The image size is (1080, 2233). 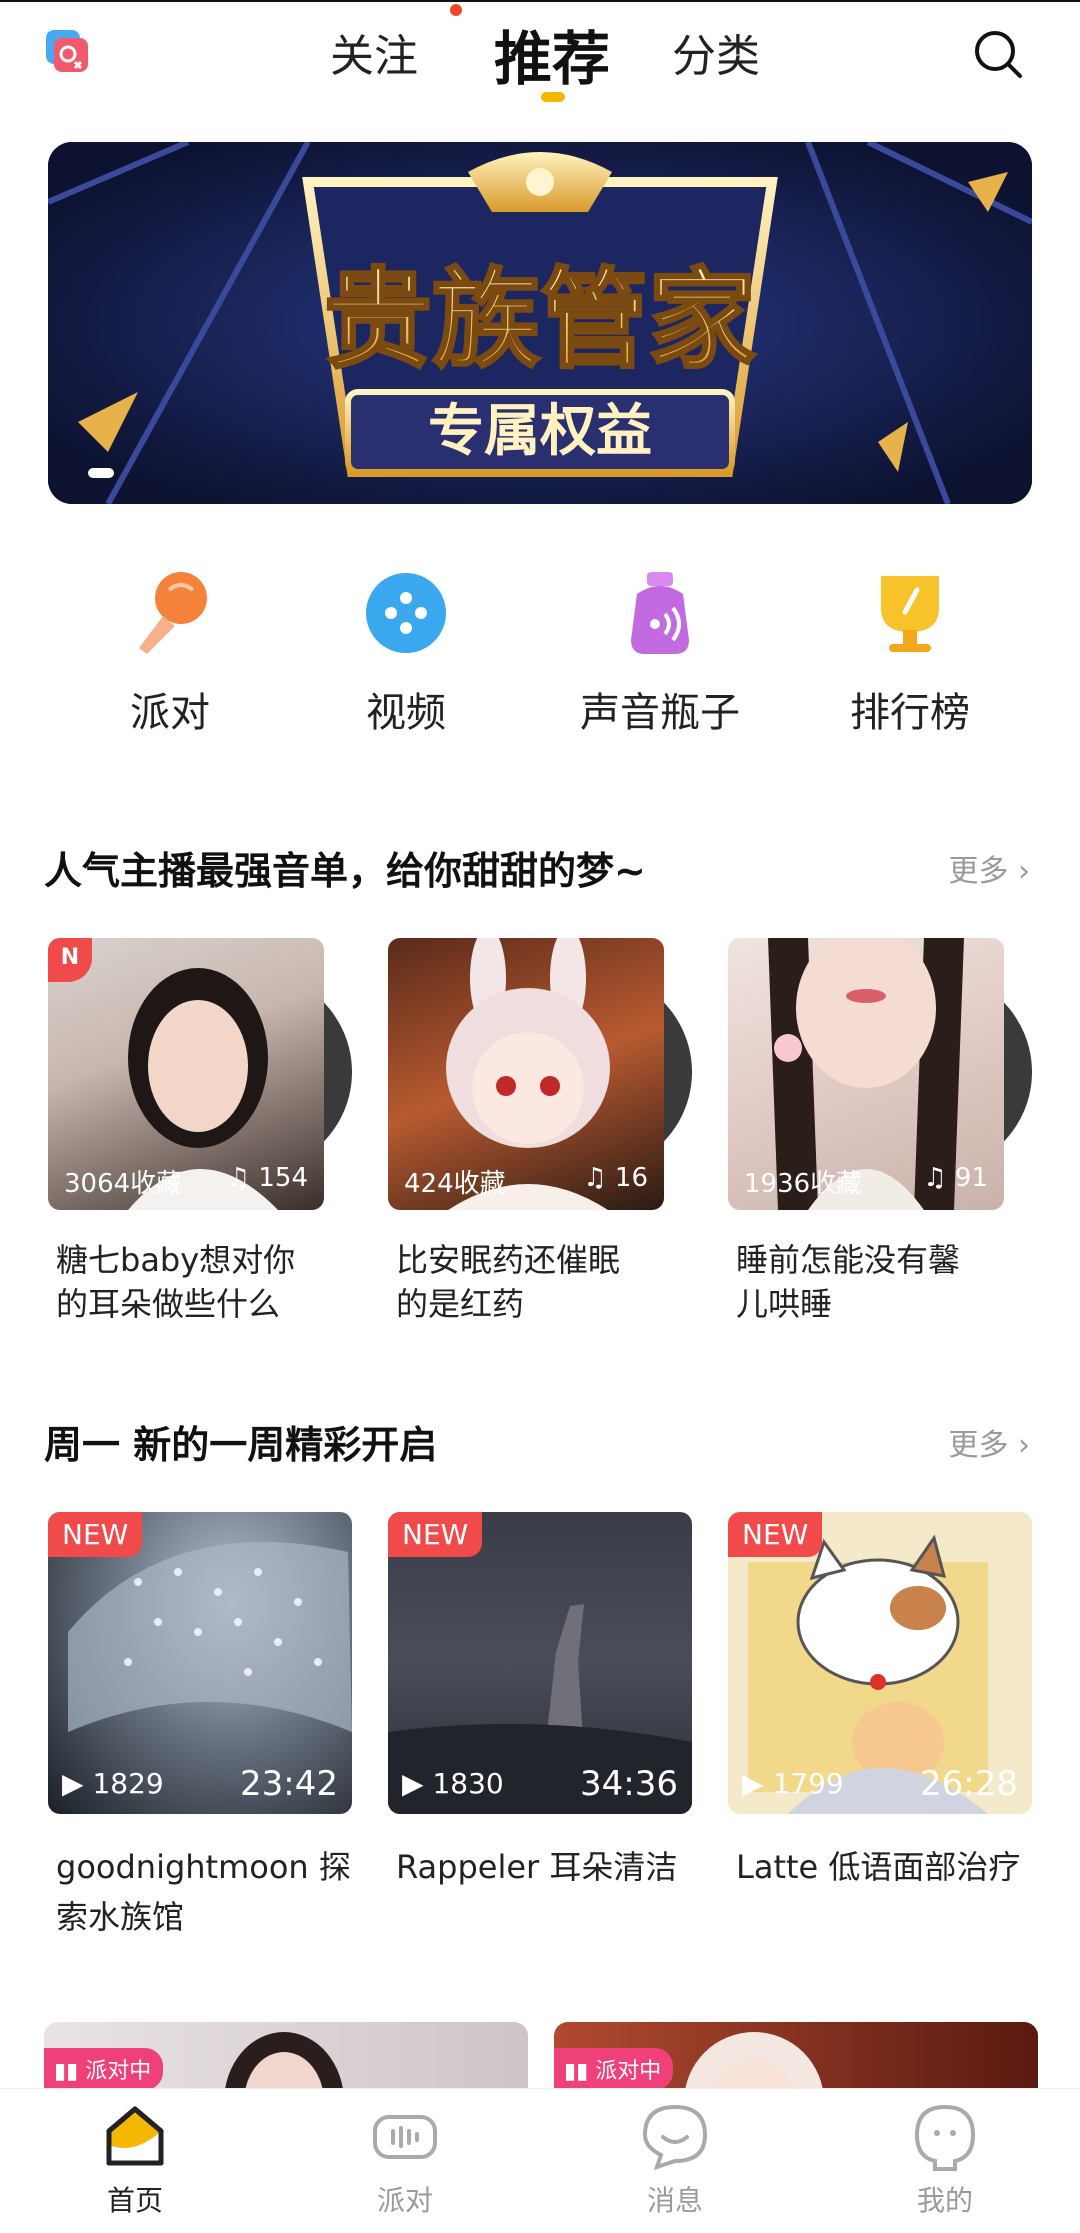 What do you see at coordinates (540, 1663) in the screenshot?
I see `video-thumbnail: NEW ▶ 1830 34:36` at bounding box center [540, 1663].